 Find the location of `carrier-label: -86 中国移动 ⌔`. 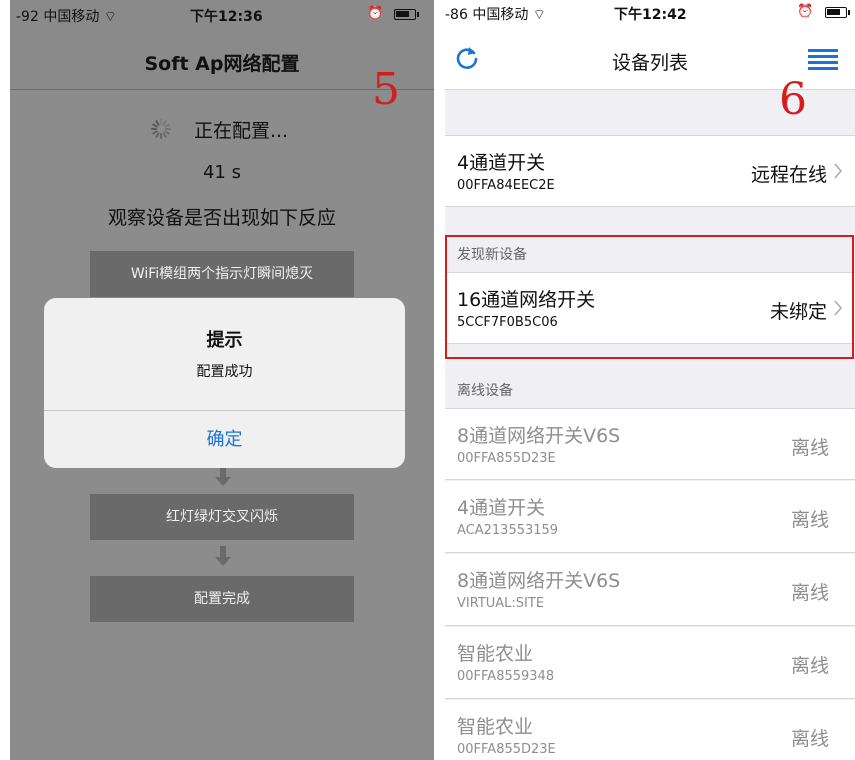

carrier-label: -86 中国移动 ⌔ is located at coordinates (495, 15).